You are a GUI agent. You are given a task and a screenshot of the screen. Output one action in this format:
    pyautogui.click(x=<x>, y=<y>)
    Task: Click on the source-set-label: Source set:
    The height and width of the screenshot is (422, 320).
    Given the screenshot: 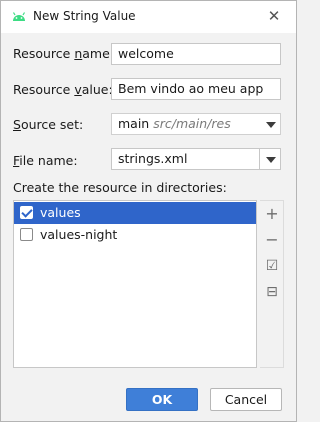 What is the action you would take?
    pyautogui.click(x=48, y=124)
    